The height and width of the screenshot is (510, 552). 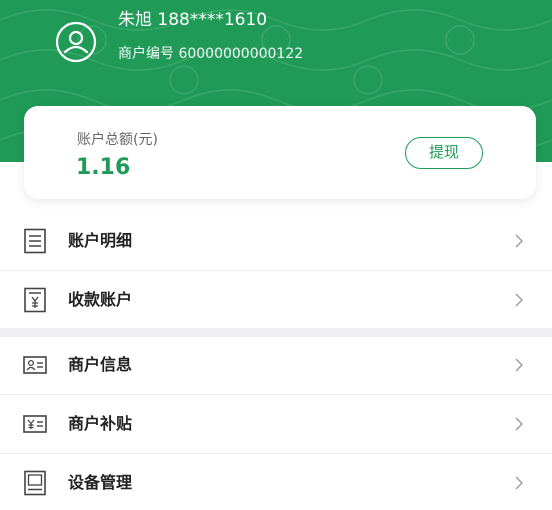 I want to click on menu-item-merchant-info: 商户信息, so click(x=276, y=365).